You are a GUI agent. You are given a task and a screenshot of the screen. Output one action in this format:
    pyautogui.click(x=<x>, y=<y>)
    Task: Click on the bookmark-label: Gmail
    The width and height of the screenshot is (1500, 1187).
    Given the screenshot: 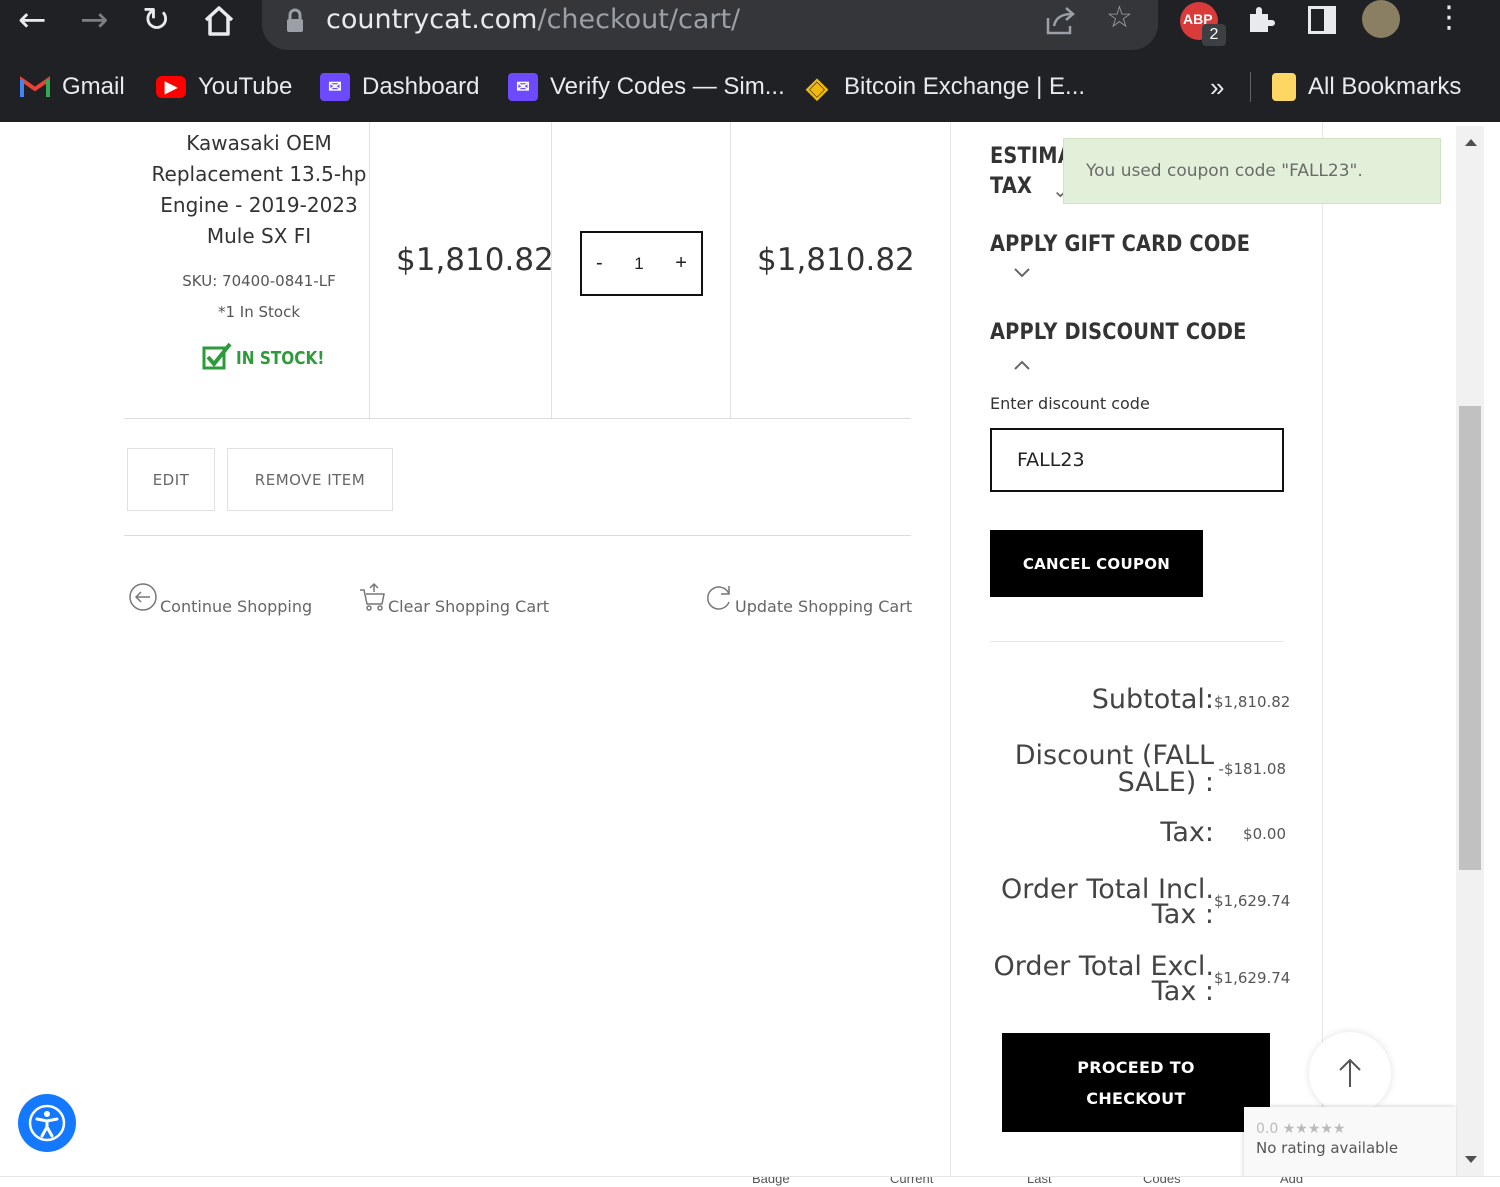 What is the action you would take?
    pyautogui.click(x=93, y=86)
    